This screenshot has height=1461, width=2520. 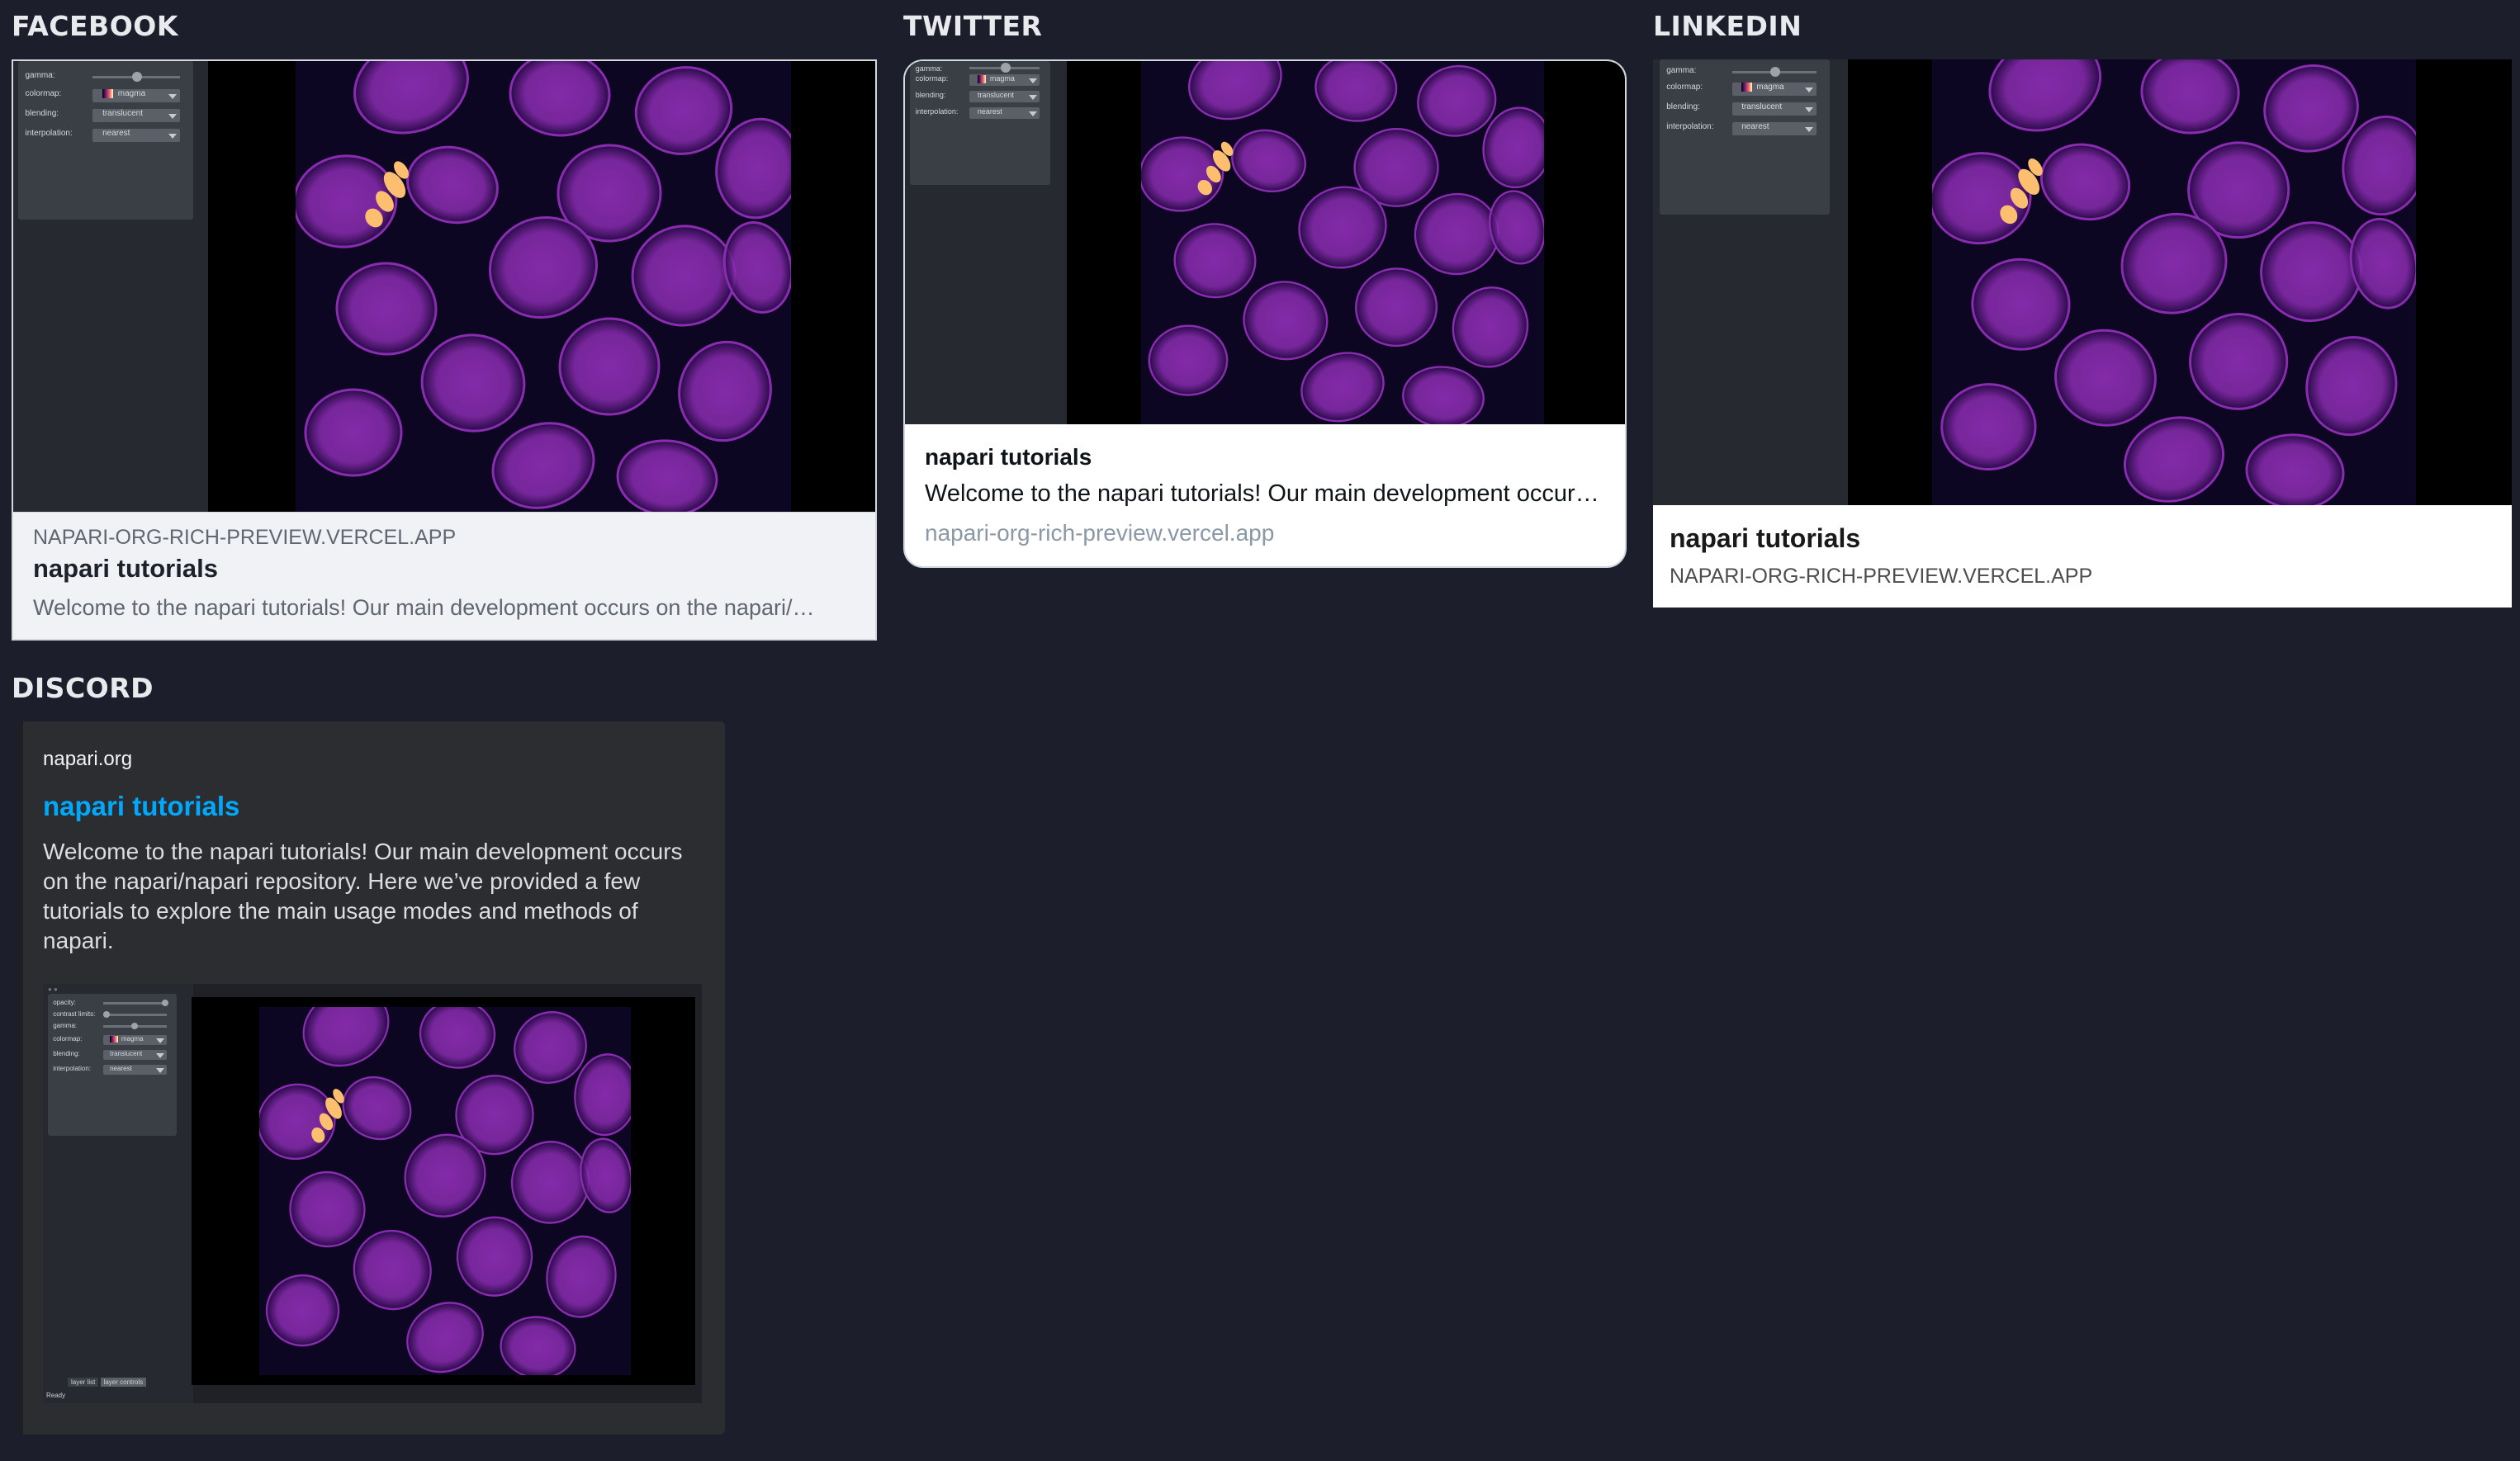 I want to click on canvas-area, so click(x=443, y=1191).